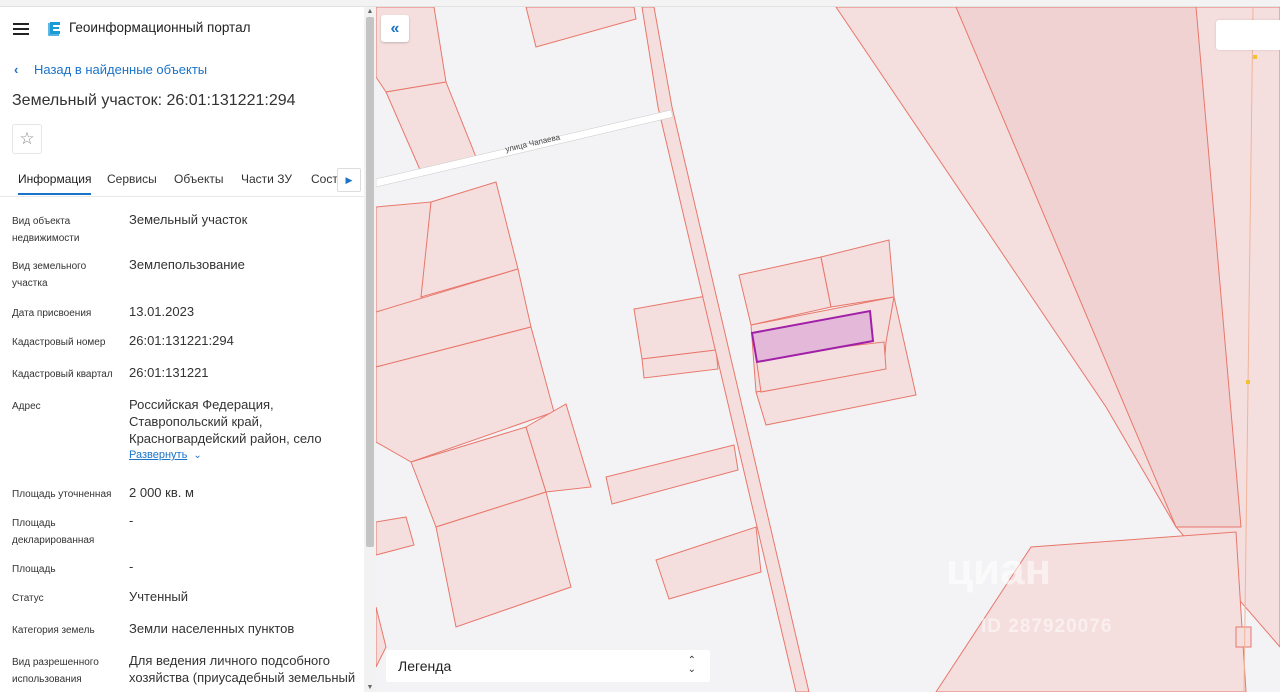  I want to click on tabs-scroll-right-button: ▶, so click(349, 180).